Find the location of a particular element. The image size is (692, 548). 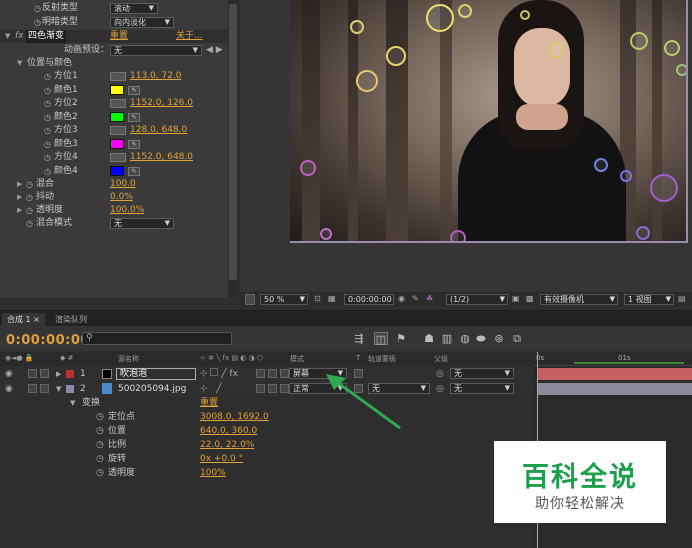

motion-blur-icon: ◍ is located at coordinates (465, 338).